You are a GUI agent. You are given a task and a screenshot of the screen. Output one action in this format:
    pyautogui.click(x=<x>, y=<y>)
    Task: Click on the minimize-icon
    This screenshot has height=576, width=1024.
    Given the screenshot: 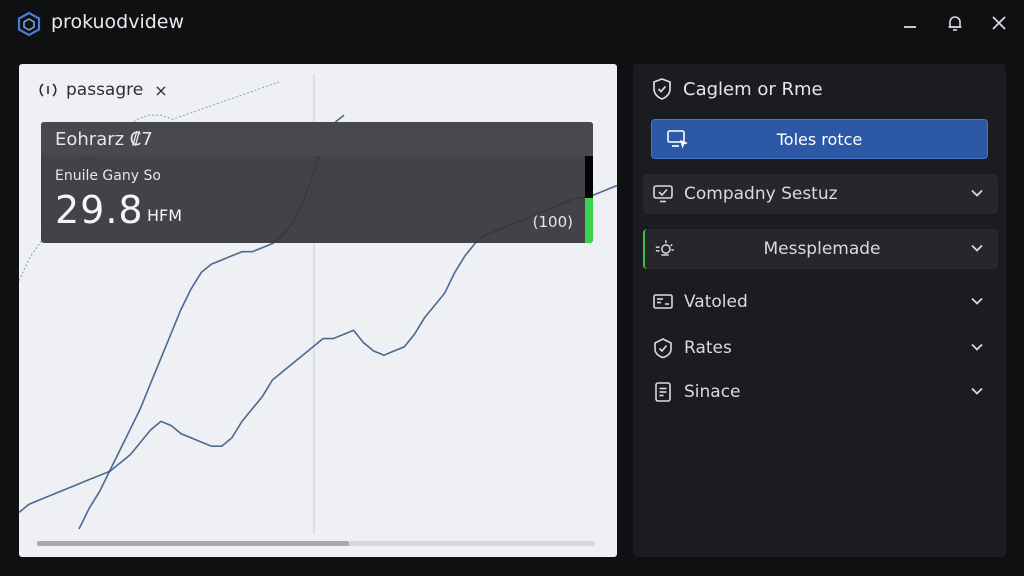 What is the action you would take?
    pyautogui.click(x=910, y=27)
    